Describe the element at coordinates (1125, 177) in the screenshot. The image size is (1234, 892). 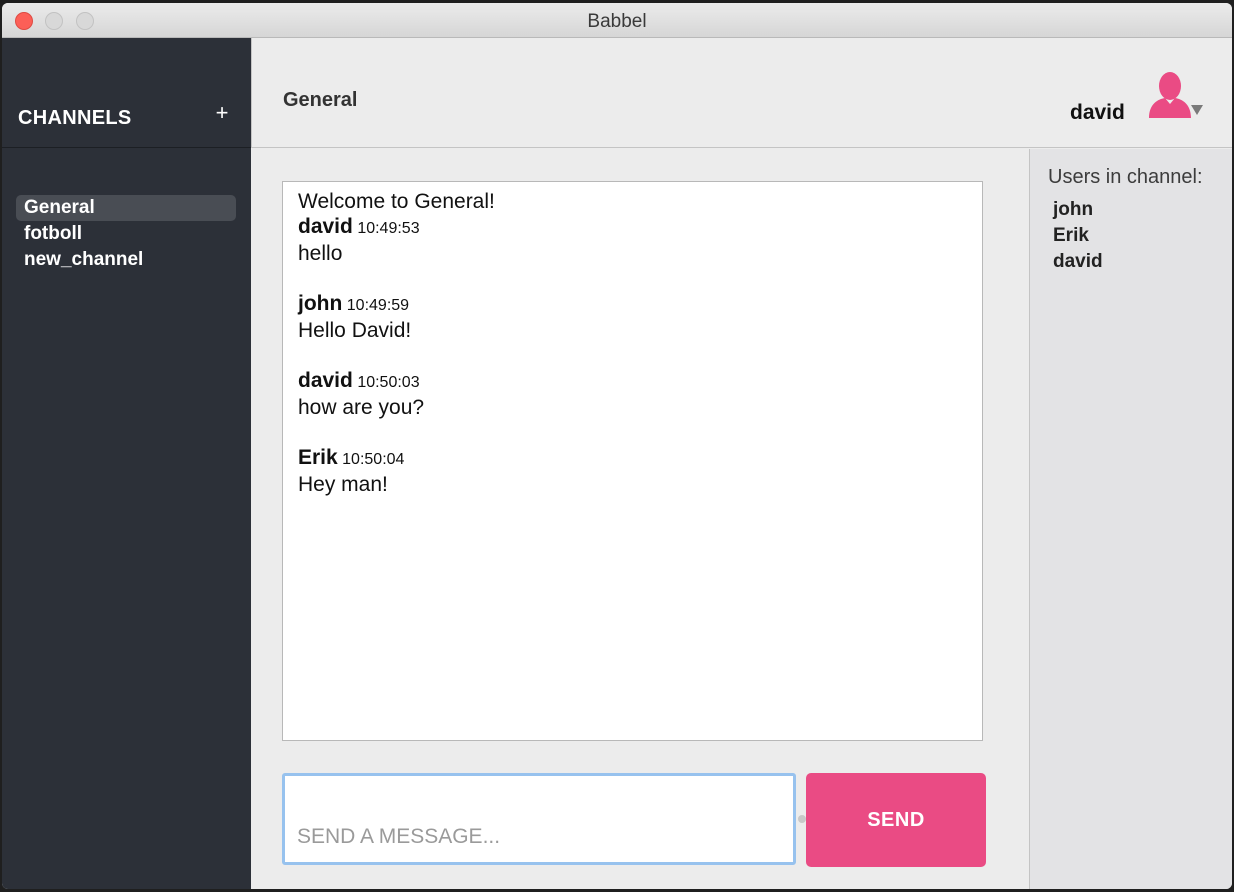
I see `users-panel-title: Users in channel:` at that location.